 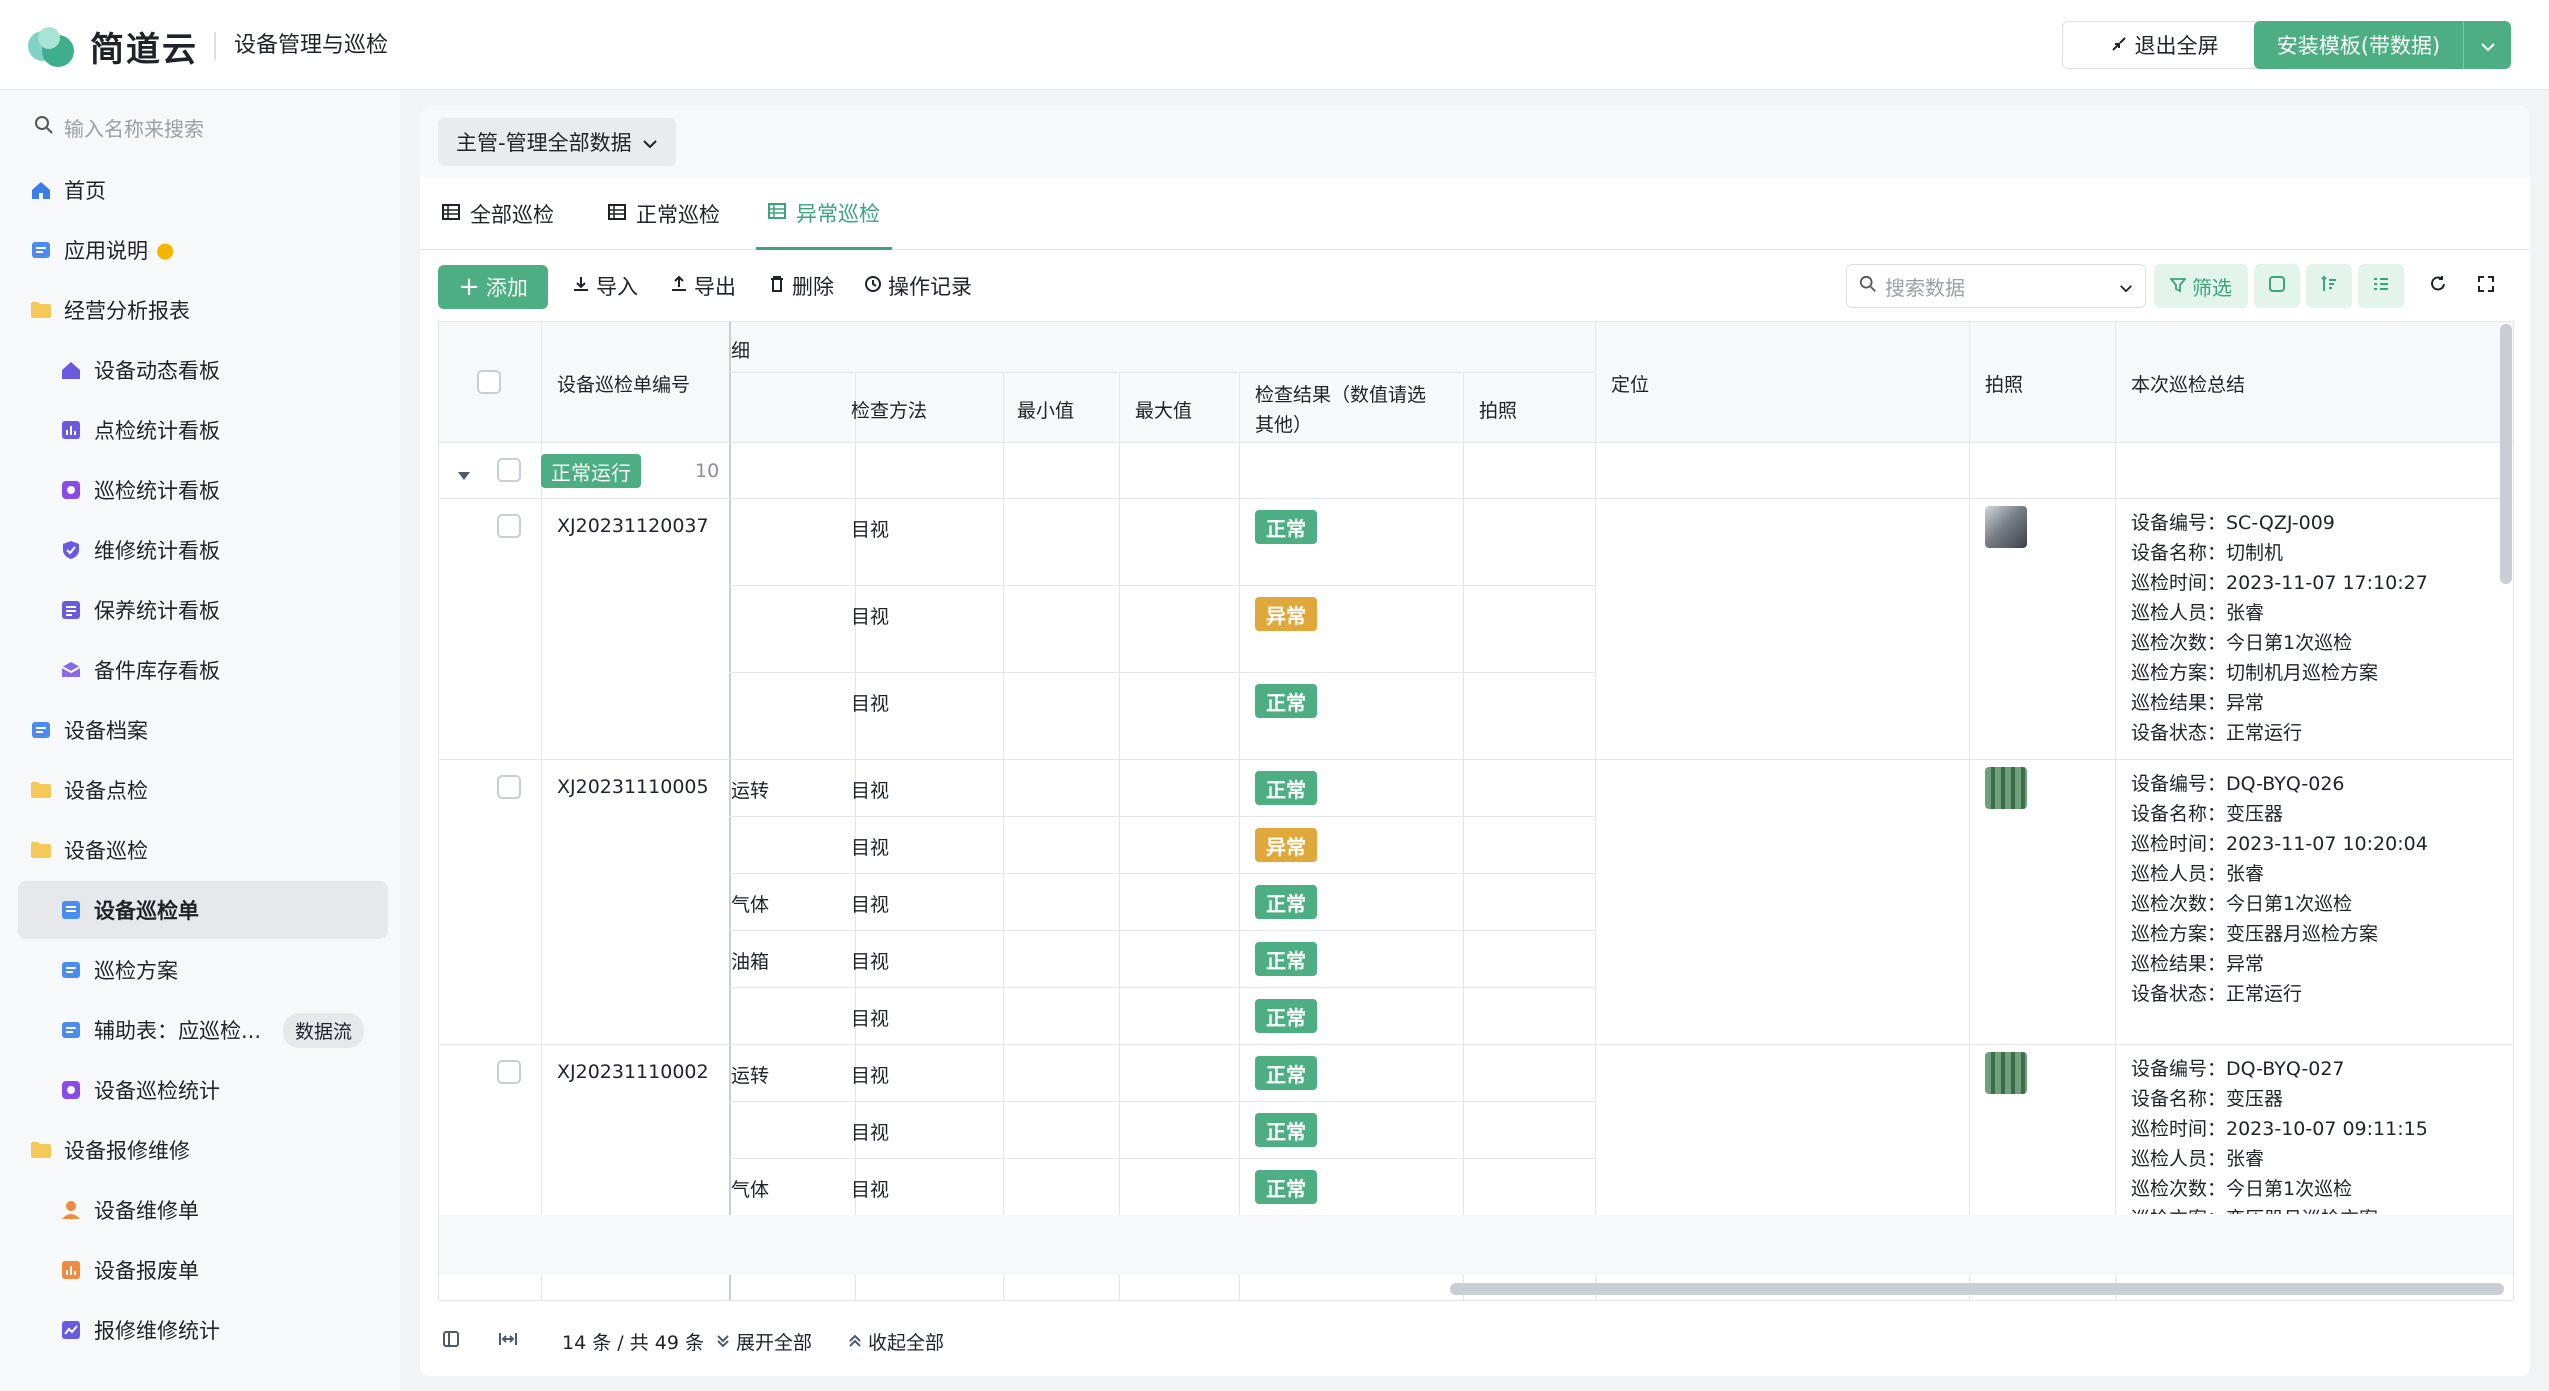 What do you see at coordinates (203, 490) in the screenshot?
I see `sidebar-item-inspection-dashboard: 巡检统计看板` at bounding box center [203, 490].